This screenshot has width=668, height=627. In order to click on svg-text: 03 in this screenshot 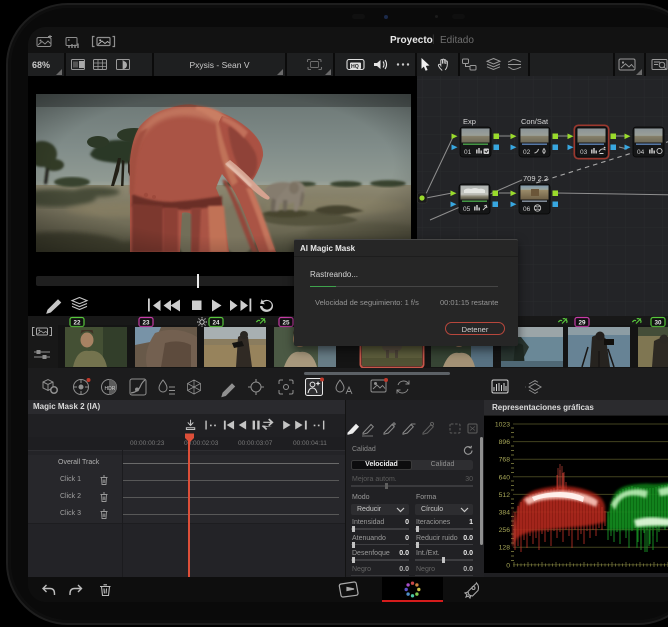, I will do `click(584, 152)`.